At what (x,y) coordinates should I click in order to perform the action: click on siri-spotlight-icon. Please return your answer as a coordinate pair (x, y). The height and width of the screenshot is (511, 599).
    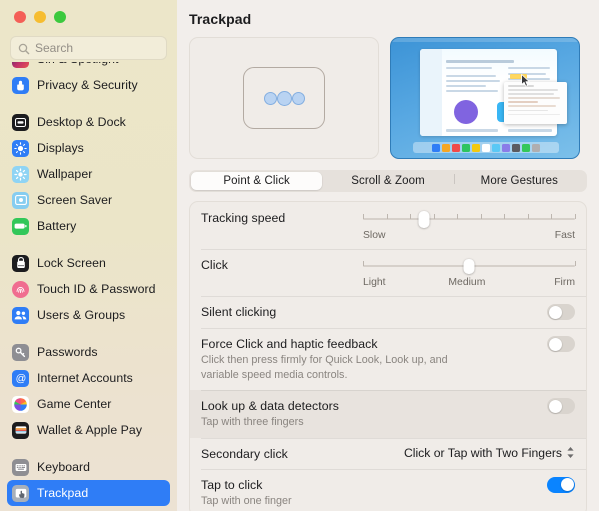
    Looking at the image, I should click on (20, 65).